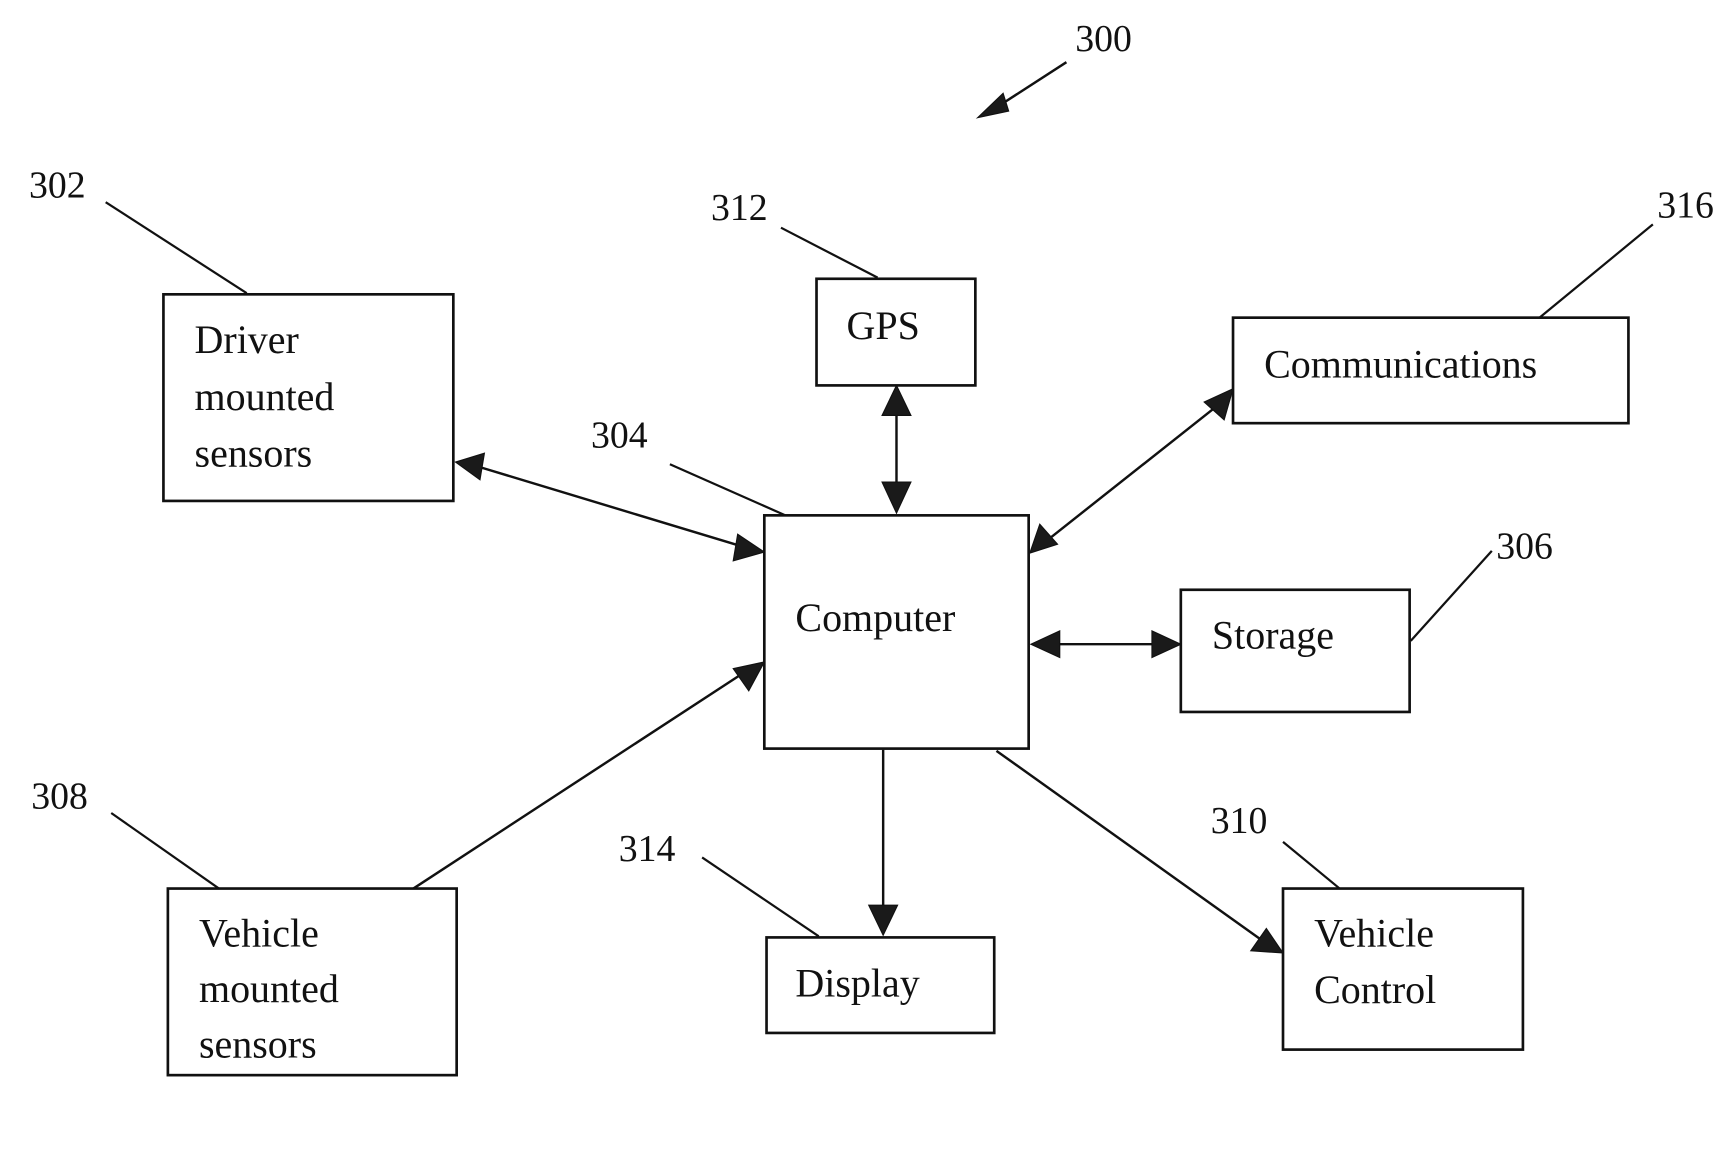 This screenshot has height=1164, width=1733. I want to click on gps-ref: 312, so click(739, 208).